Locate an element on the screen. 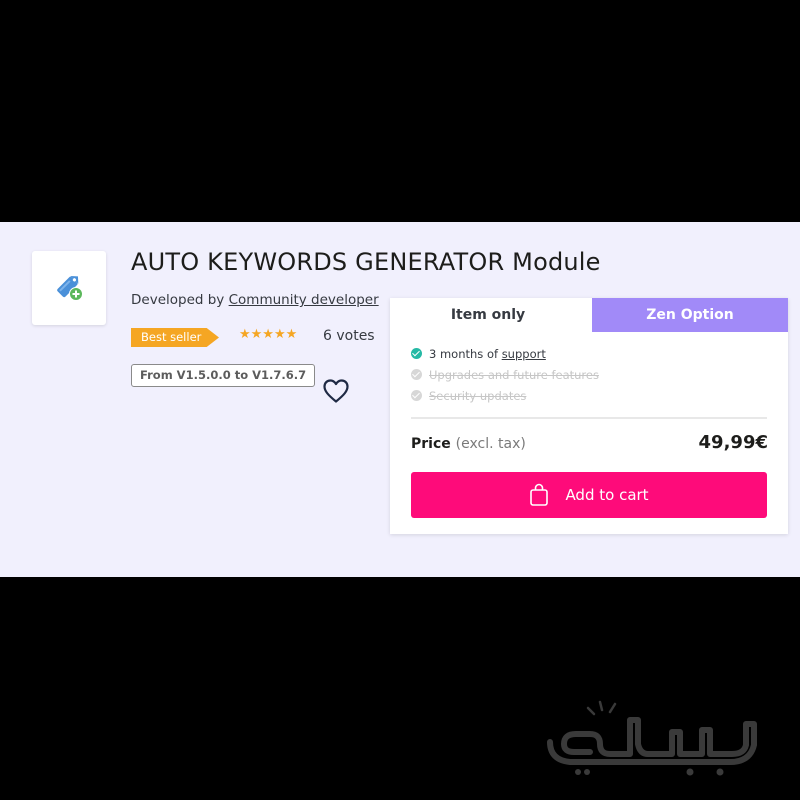  divider is located at coordinates (589, 418).